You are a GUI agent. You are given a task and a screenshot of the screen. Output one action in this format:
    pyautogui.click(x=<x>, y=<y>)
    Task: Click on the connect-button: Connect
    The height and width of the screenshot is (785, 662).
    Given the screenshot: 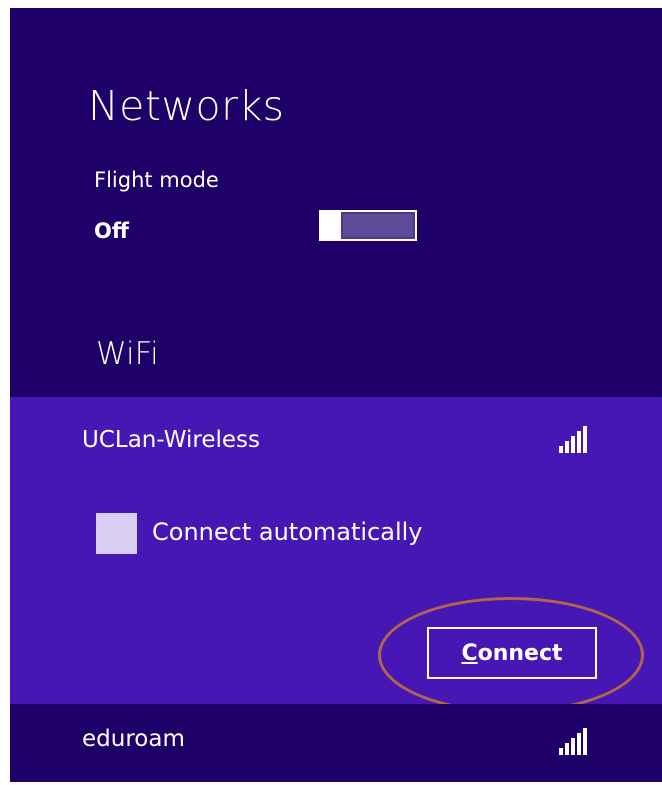 What is the action you would take?
    pyautogui.click(x=512, y=653)
    